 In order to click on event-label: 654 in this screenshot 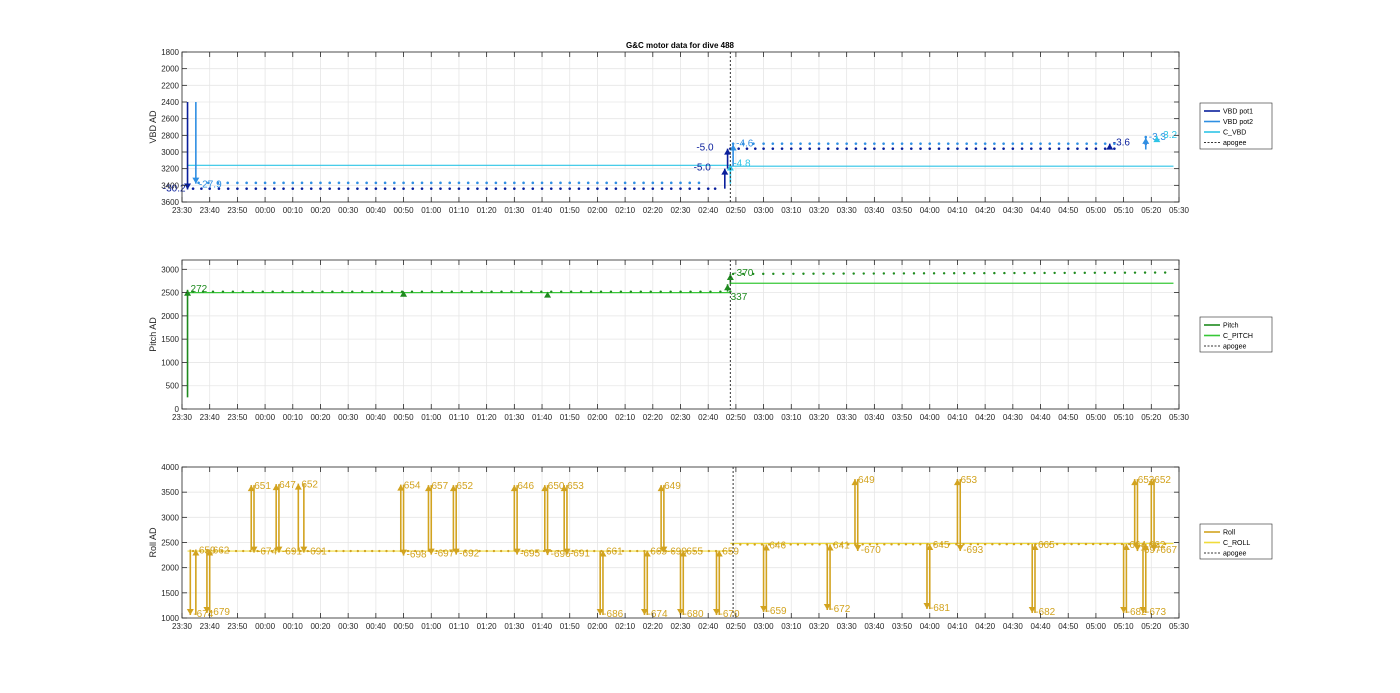, I will do `click(412, 486)`.